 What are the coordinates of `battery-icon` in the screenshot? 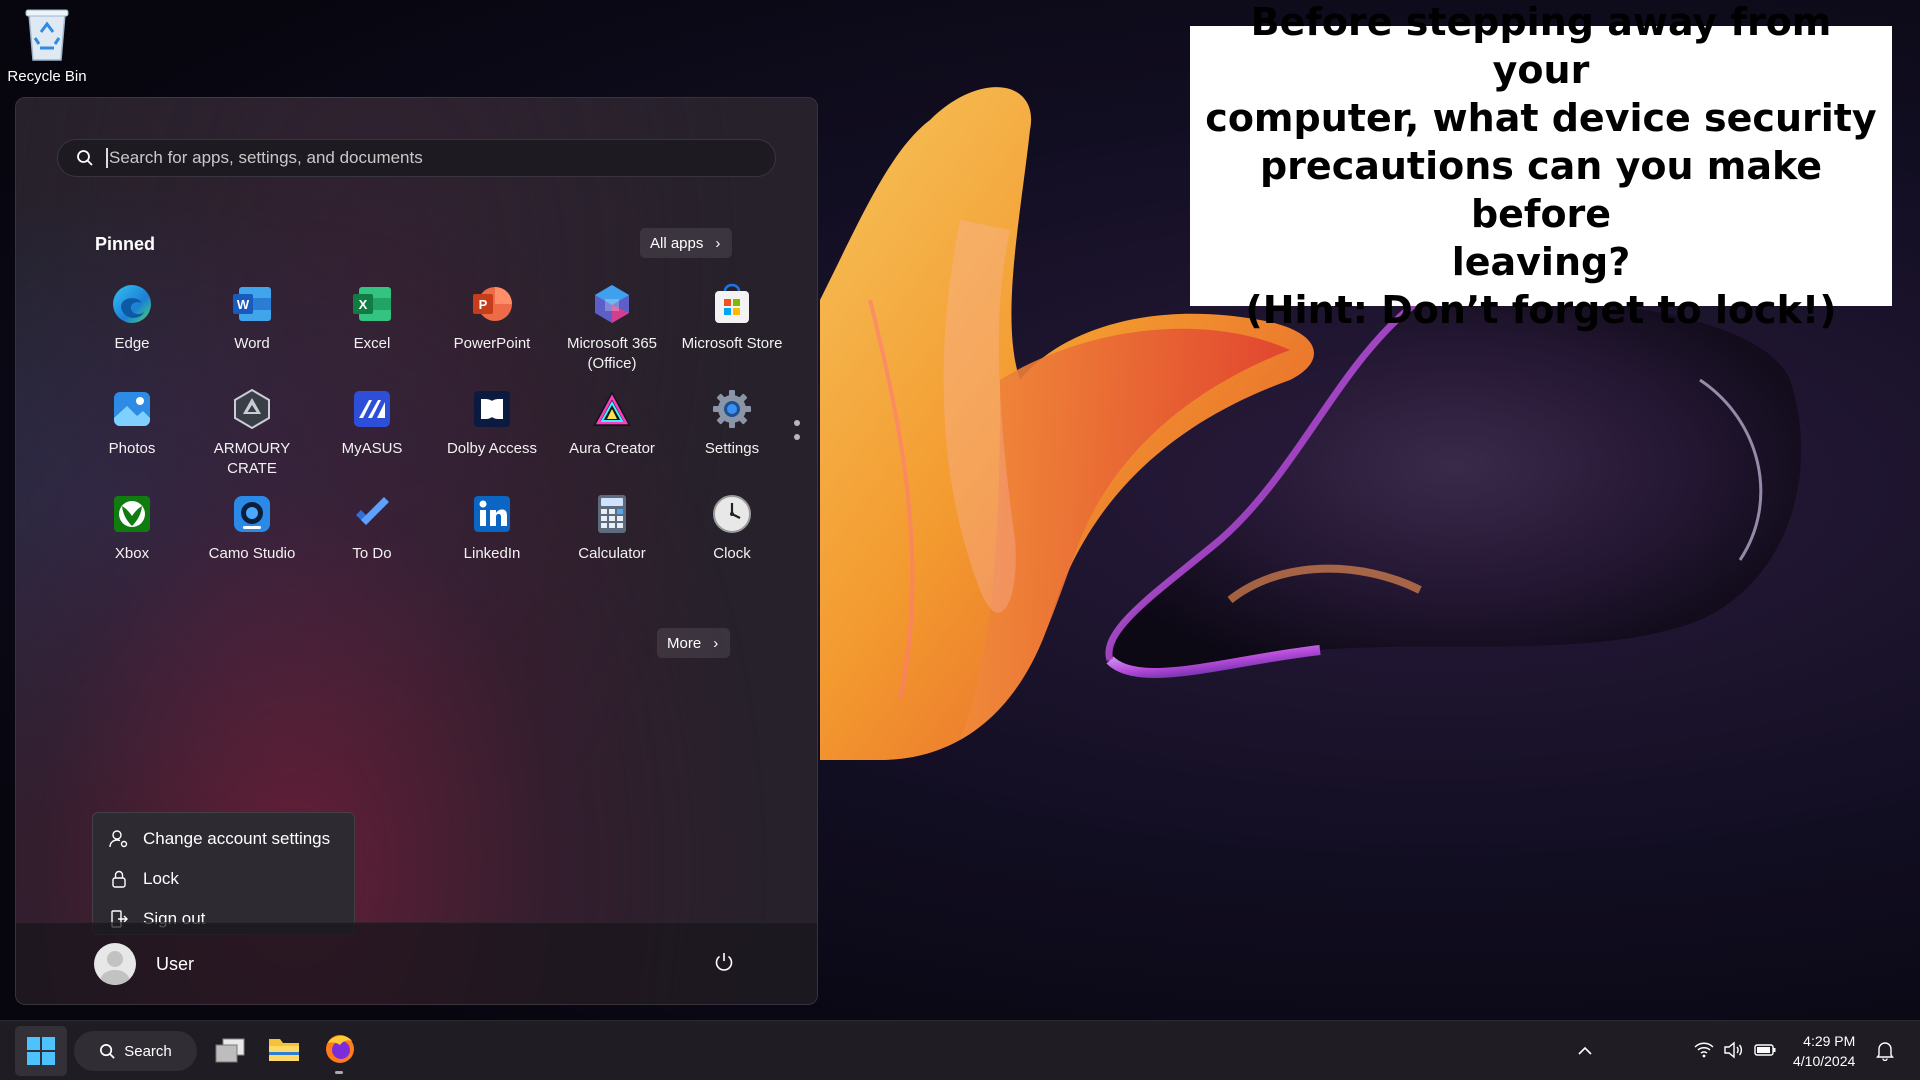 It's located at (1765, 1050).